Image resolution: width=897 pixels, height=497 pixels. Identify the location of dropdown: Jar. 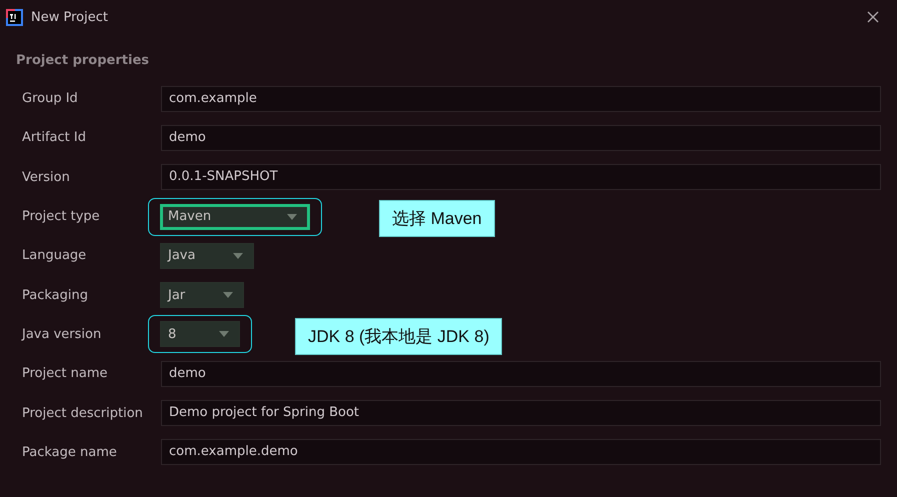
(202, 295).